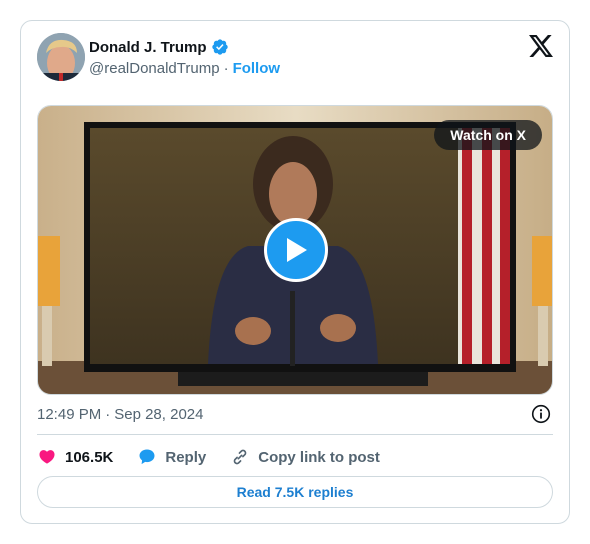 This screenshot has width=590, height=544. I want to click on like-button: 106.5K, so click(75, 457).